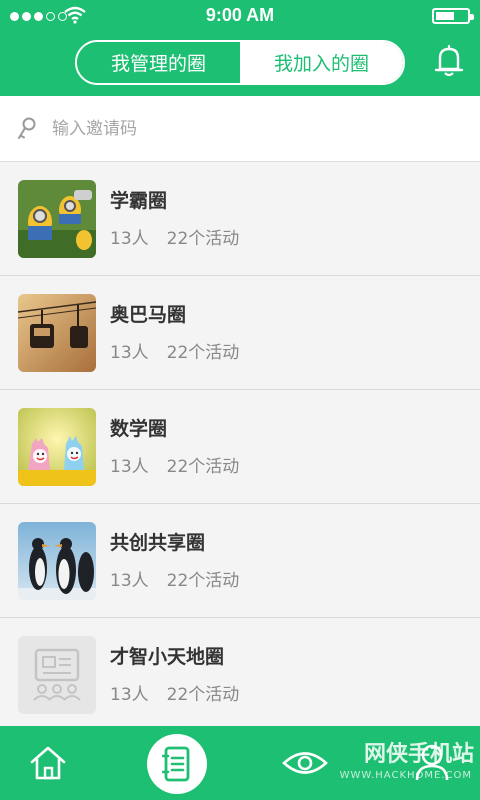 The height and width of the screenshot is (800, 480). I want to click on home-icon, so click(48, 763).